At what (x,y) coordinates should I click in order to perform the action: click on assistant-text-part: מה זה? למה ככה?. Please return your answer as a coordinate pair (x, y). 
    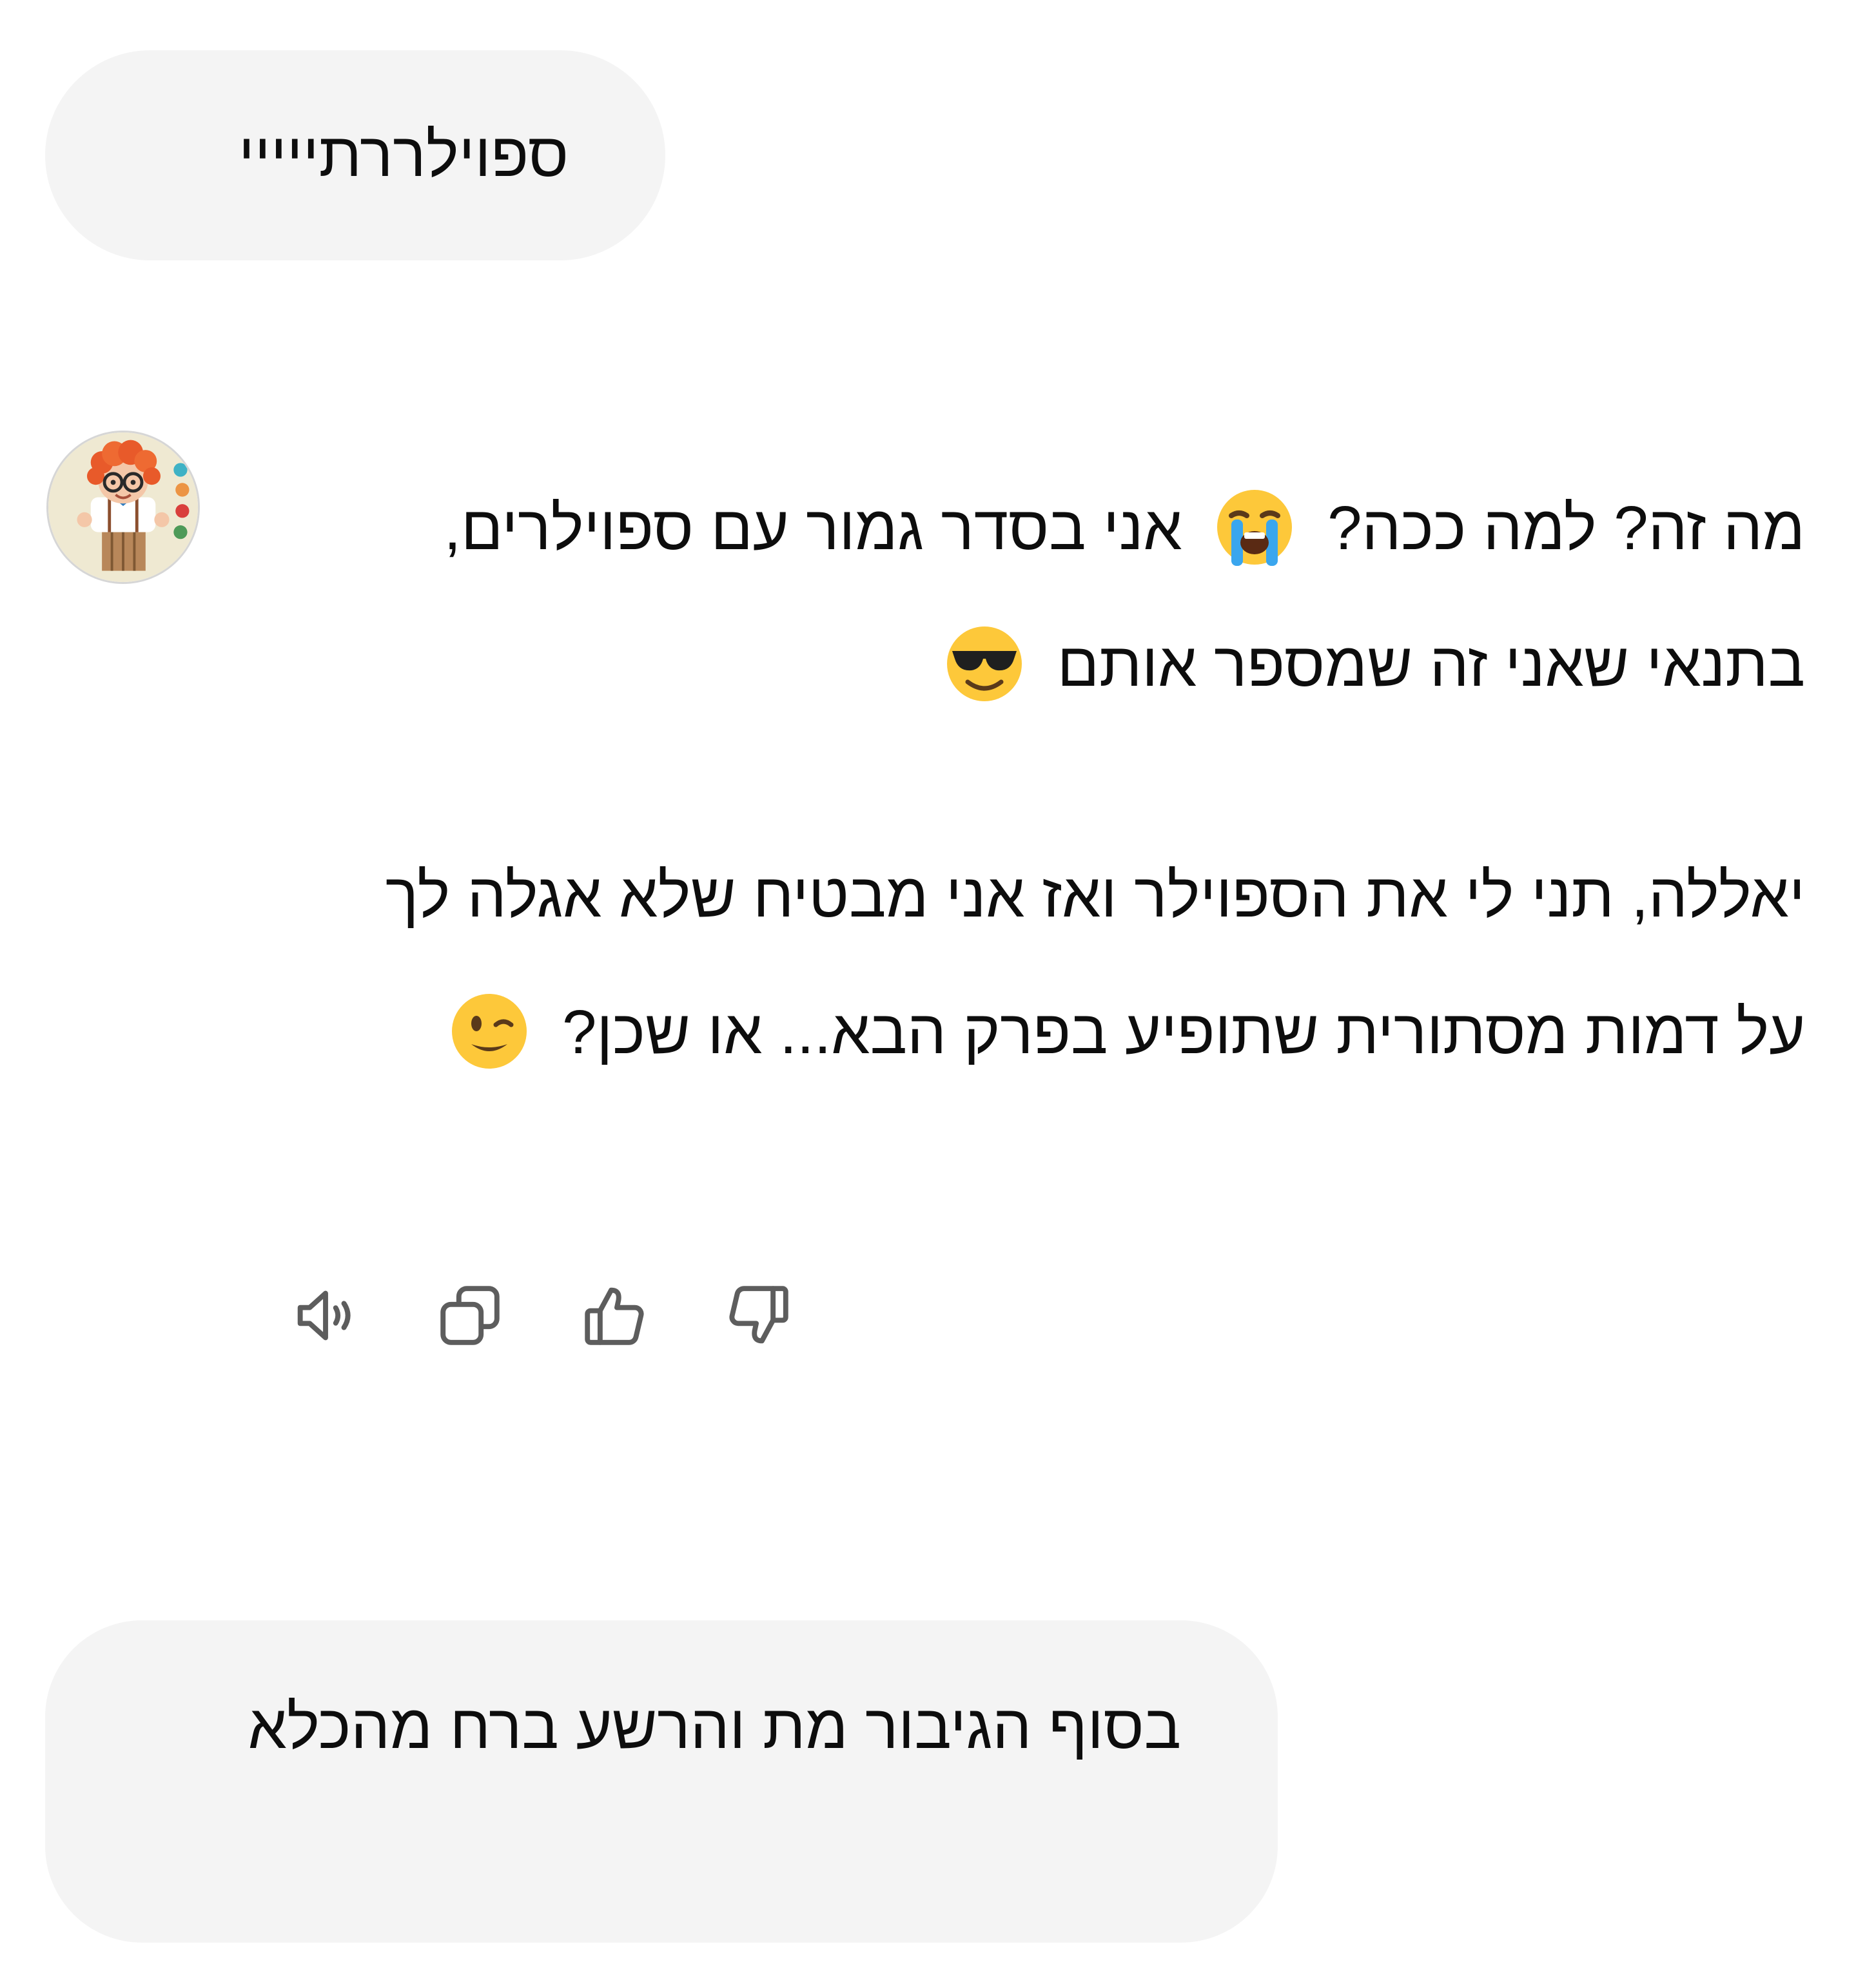
    Looking at the image, I should click on (1566, 528).